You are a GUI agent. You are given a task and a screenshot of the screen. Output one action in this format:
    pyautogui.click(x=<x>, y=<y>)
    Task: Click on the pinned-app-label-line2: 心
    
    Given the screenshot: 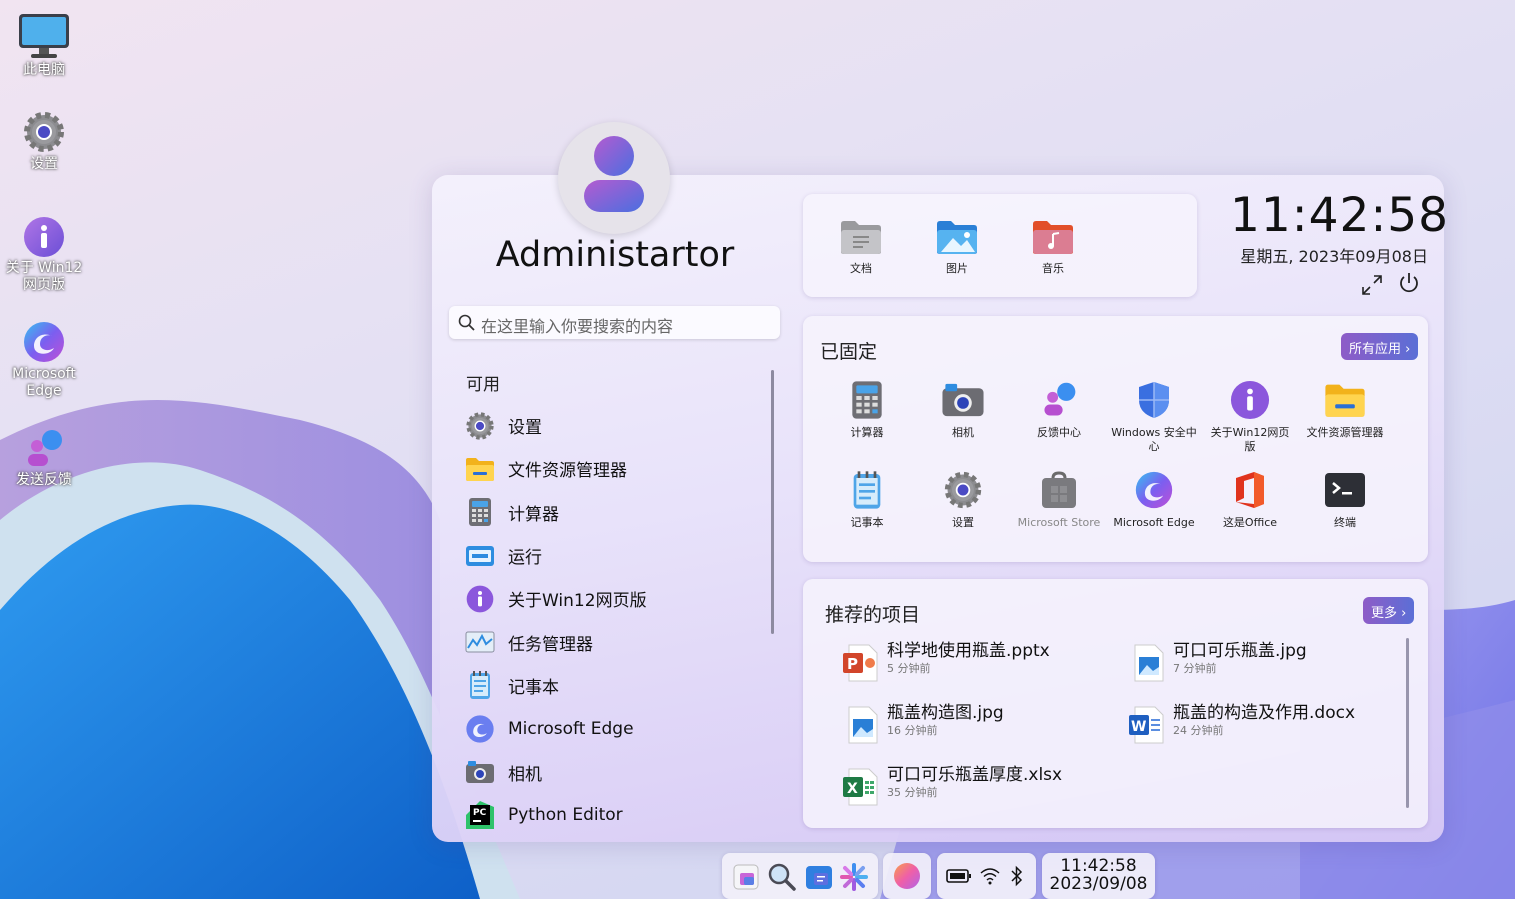 What is the action you would take?
    pyautogui.click(x=1154, y=446)
    